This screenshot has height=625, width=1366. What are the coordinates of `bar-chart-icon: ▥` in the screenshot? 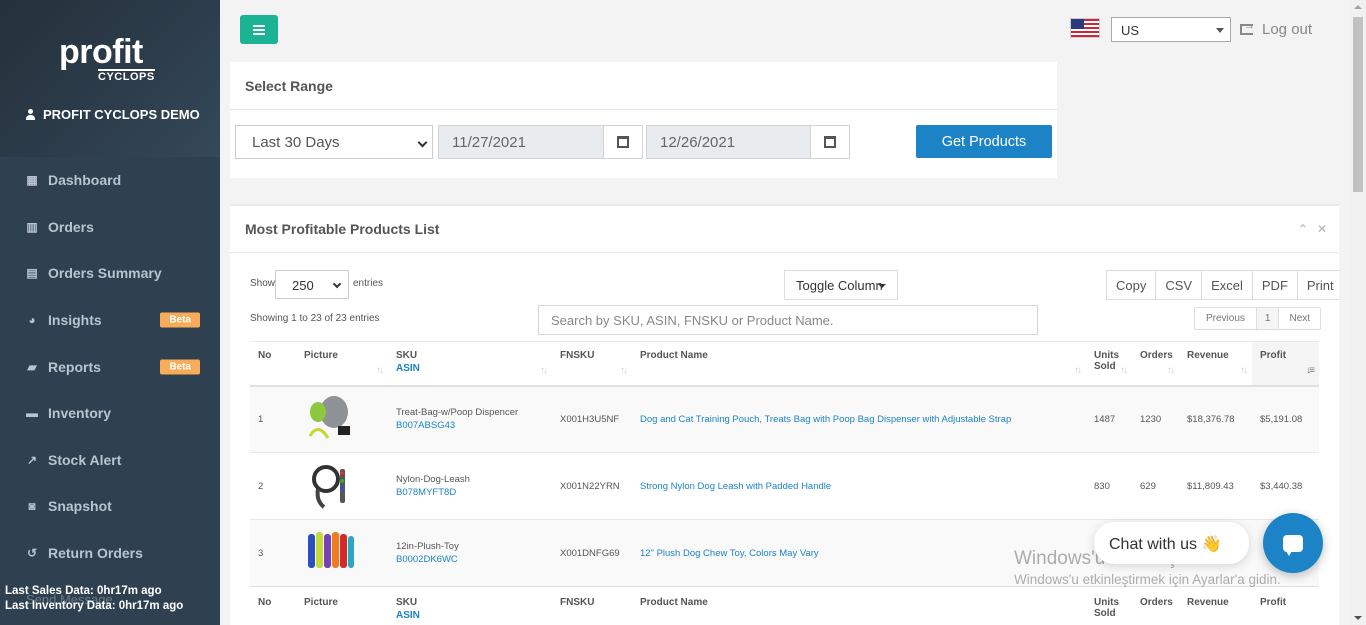 It's located at (32, 226).